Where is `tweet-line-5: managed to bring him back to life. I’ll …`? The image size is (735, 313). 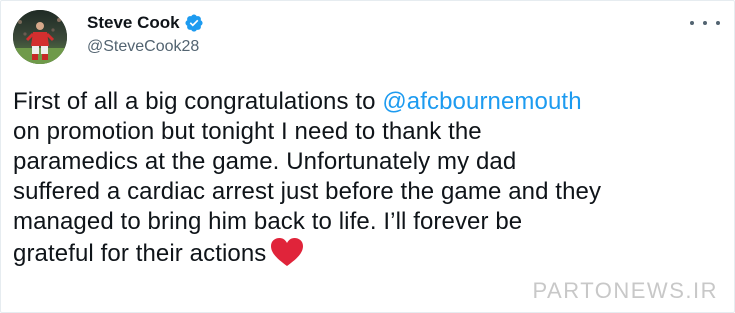 tweet-line-5: managed to bring him back to life. I’ll … is located at coordinates (268, 221).